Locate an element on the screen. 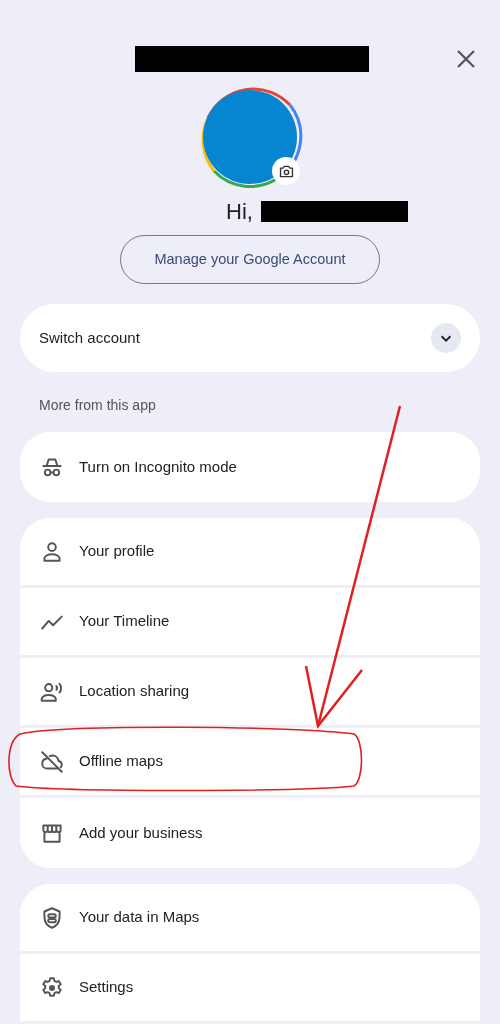 The image size is (500, 1024). section-label: More from this app is located at coordinates (98, 405).